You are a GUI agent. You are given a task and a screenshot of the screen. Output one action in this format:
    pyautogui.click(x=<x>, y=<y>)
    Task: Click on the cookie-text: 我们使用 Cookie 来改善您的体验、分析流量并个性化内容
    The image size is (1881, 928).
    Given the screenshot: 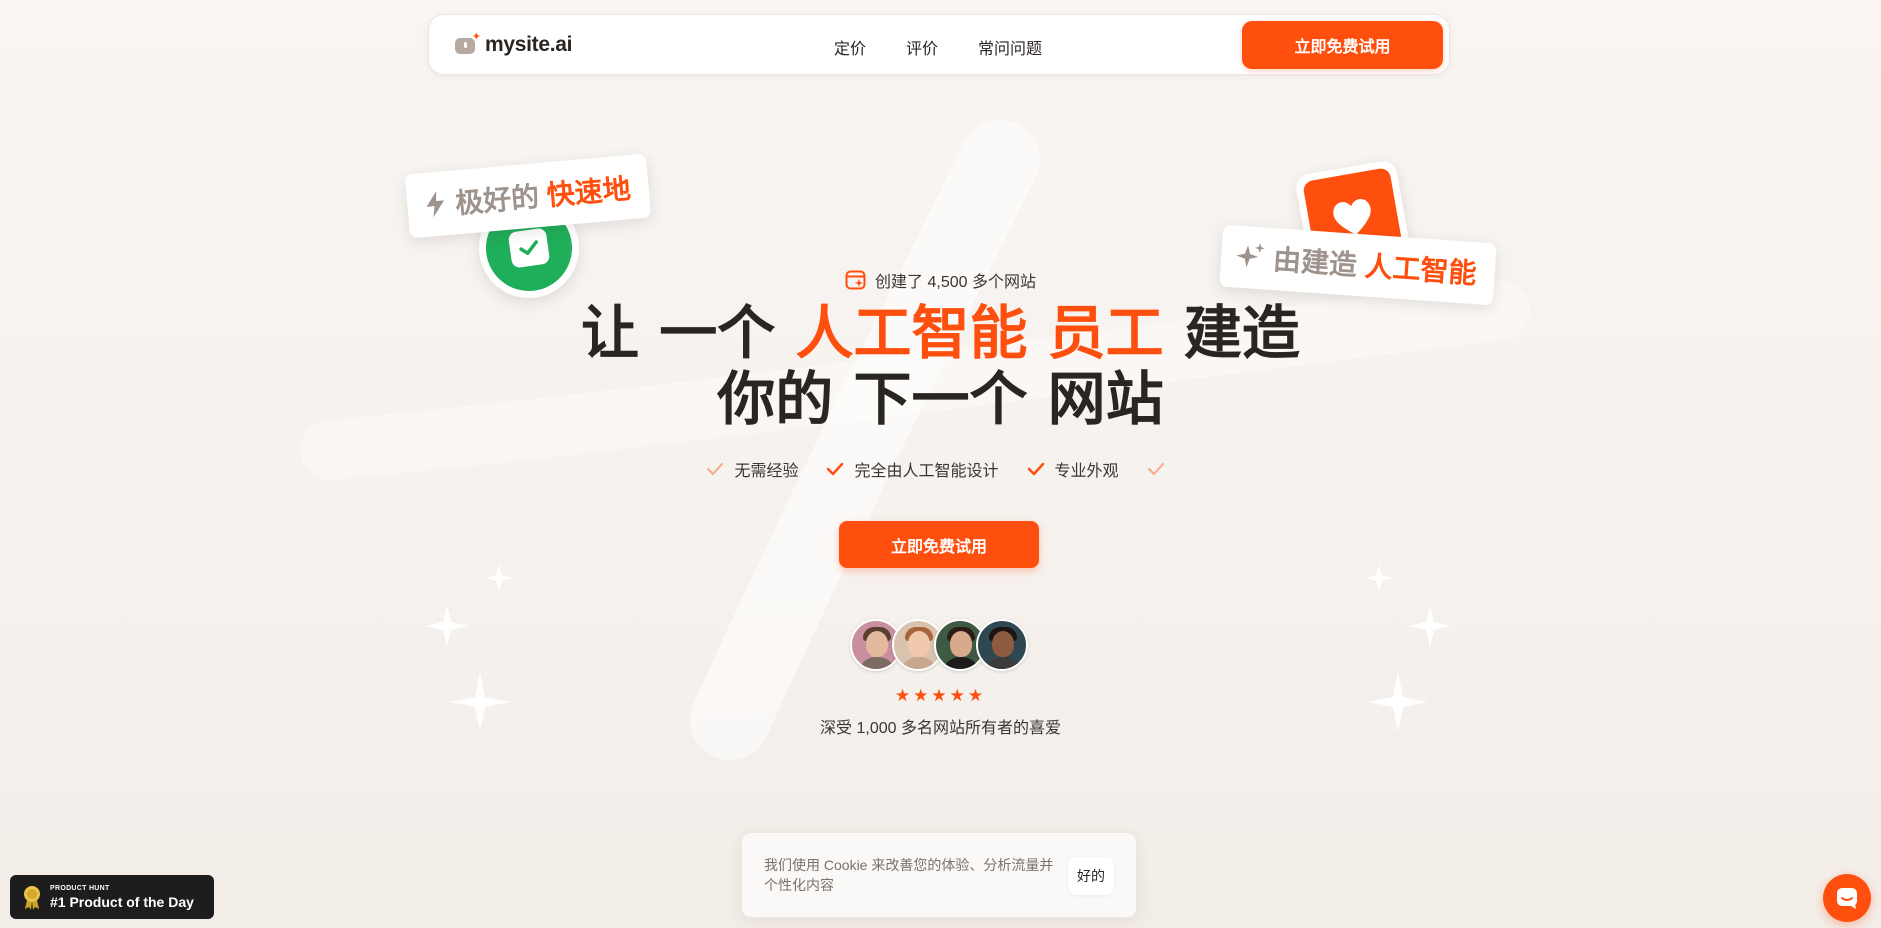 What is the action you would take?
    pyautogui.click(x=909, y=875)
    